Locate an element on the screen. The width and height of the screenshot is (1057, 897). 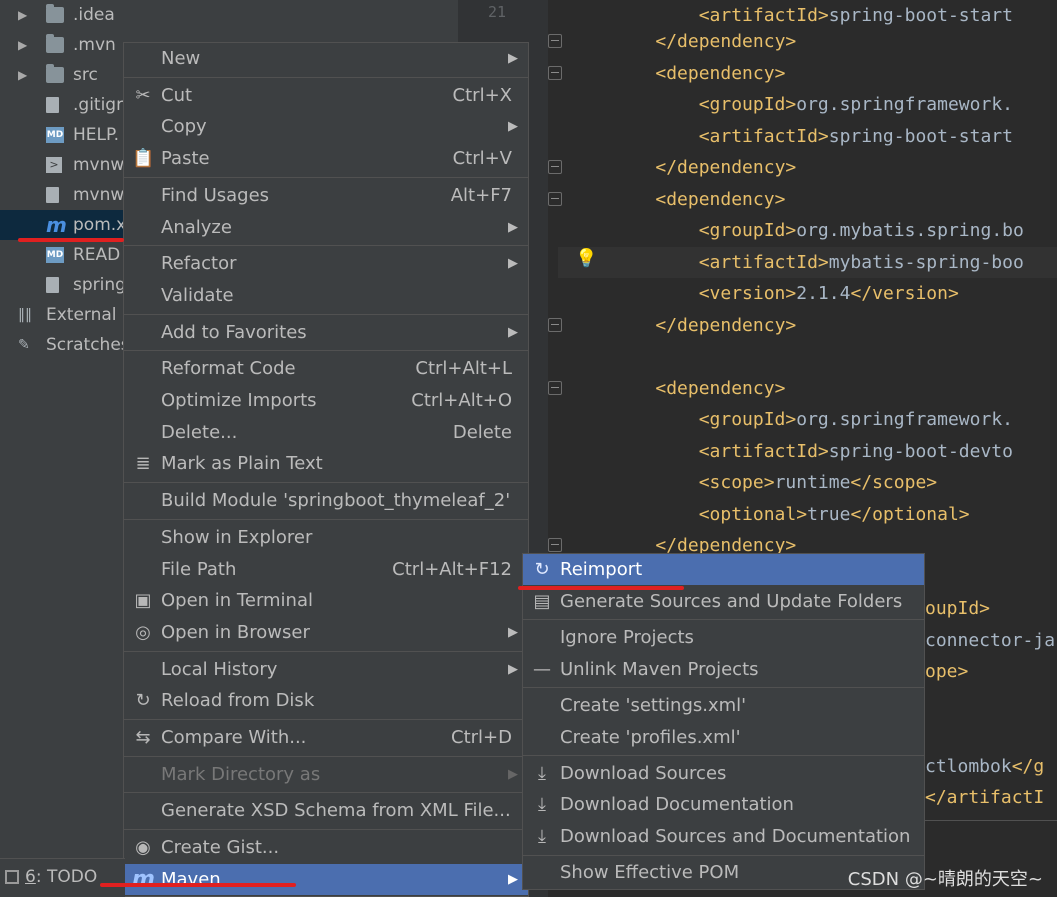
menu-item-create-settings-xml: Create 'settings.xml' is located at coordinates (723, 705).